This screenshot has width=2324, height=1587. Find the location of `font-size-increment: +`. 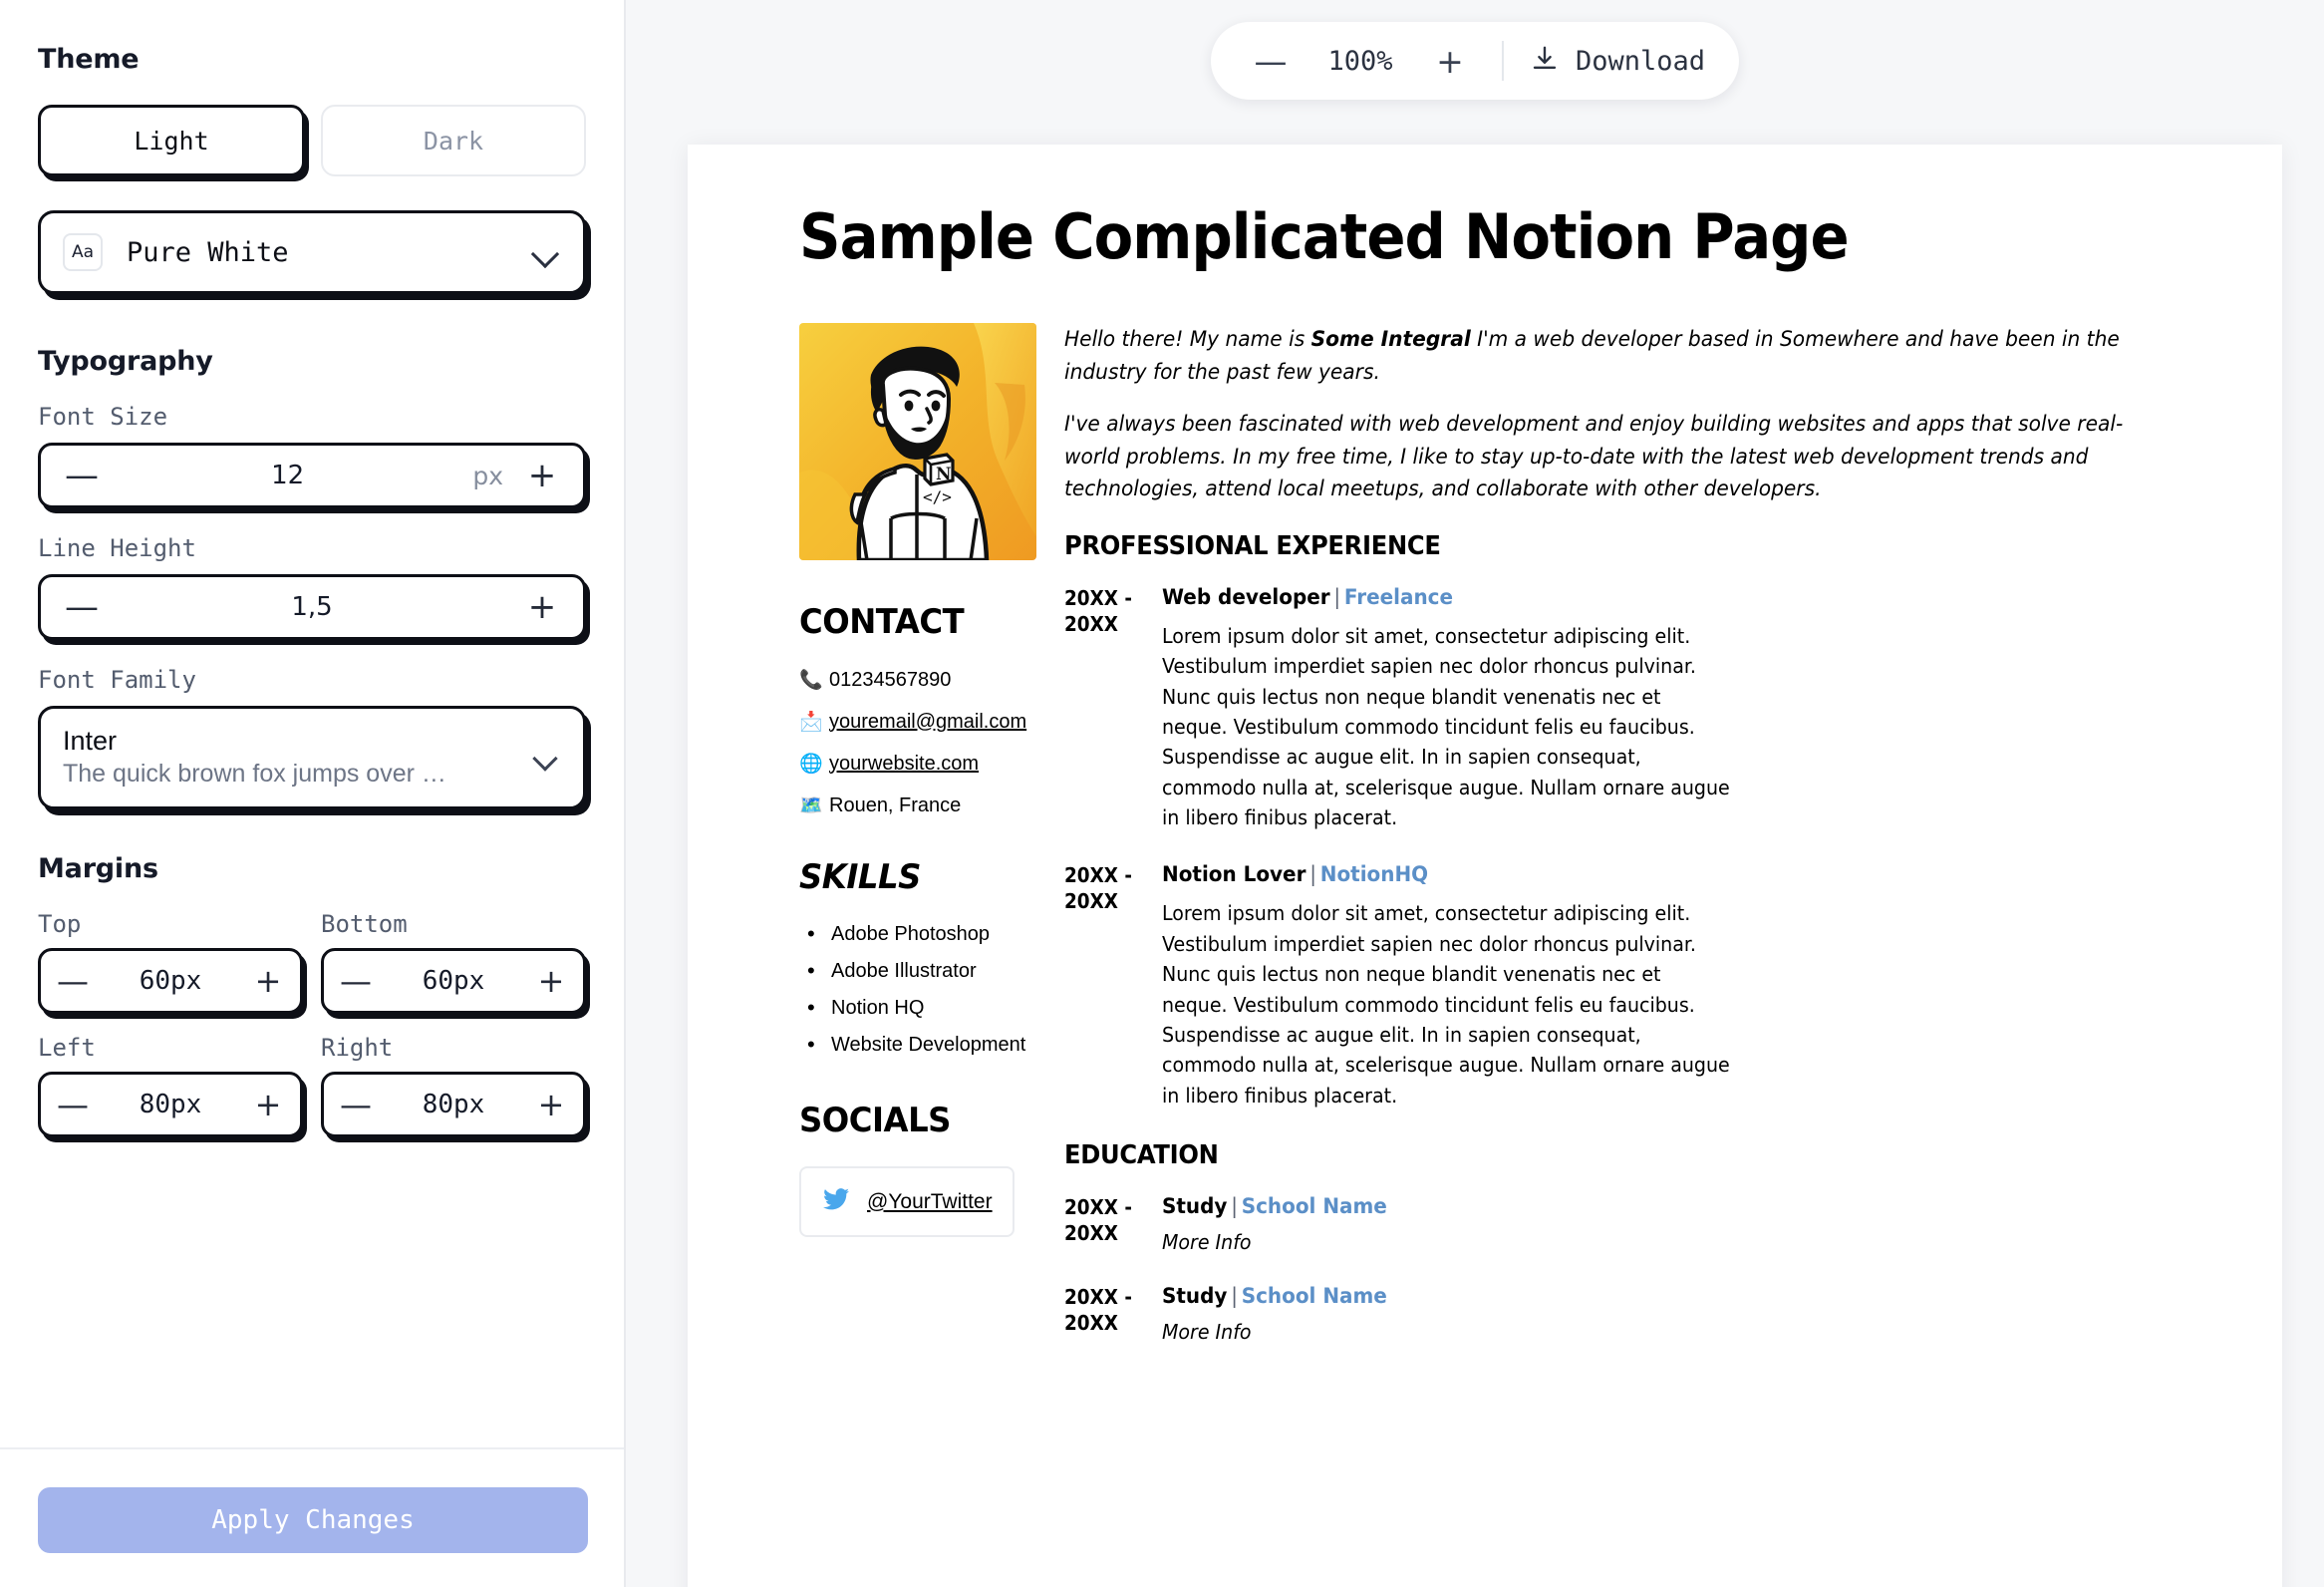

font-size-increment: + is located at coordinates (542, 475).